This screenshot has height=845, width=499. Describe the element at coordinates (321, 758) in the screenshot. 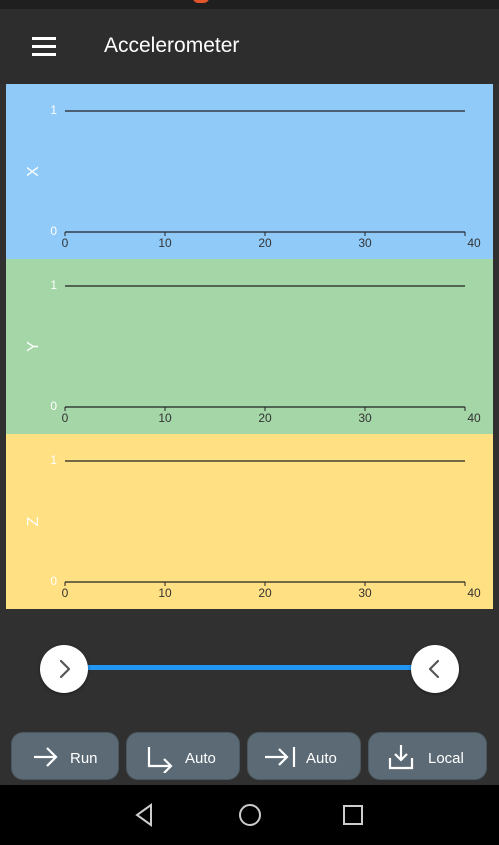

I see `auto-scroll-button-label: Auto` at that location.